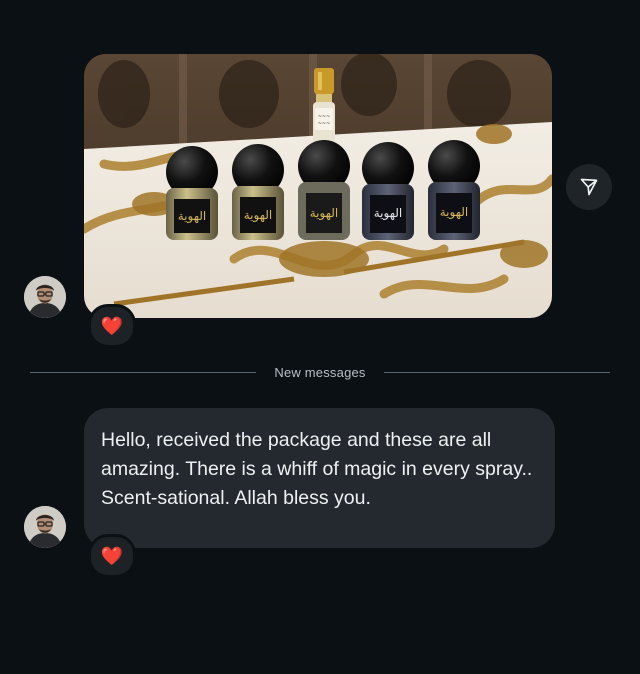 The height and width of the screenshot is (674, 640). Describe the element at coordinates (236, 498) in the screenshot. I see `message-line: Scent-sational. Allah bless you.` at that location.